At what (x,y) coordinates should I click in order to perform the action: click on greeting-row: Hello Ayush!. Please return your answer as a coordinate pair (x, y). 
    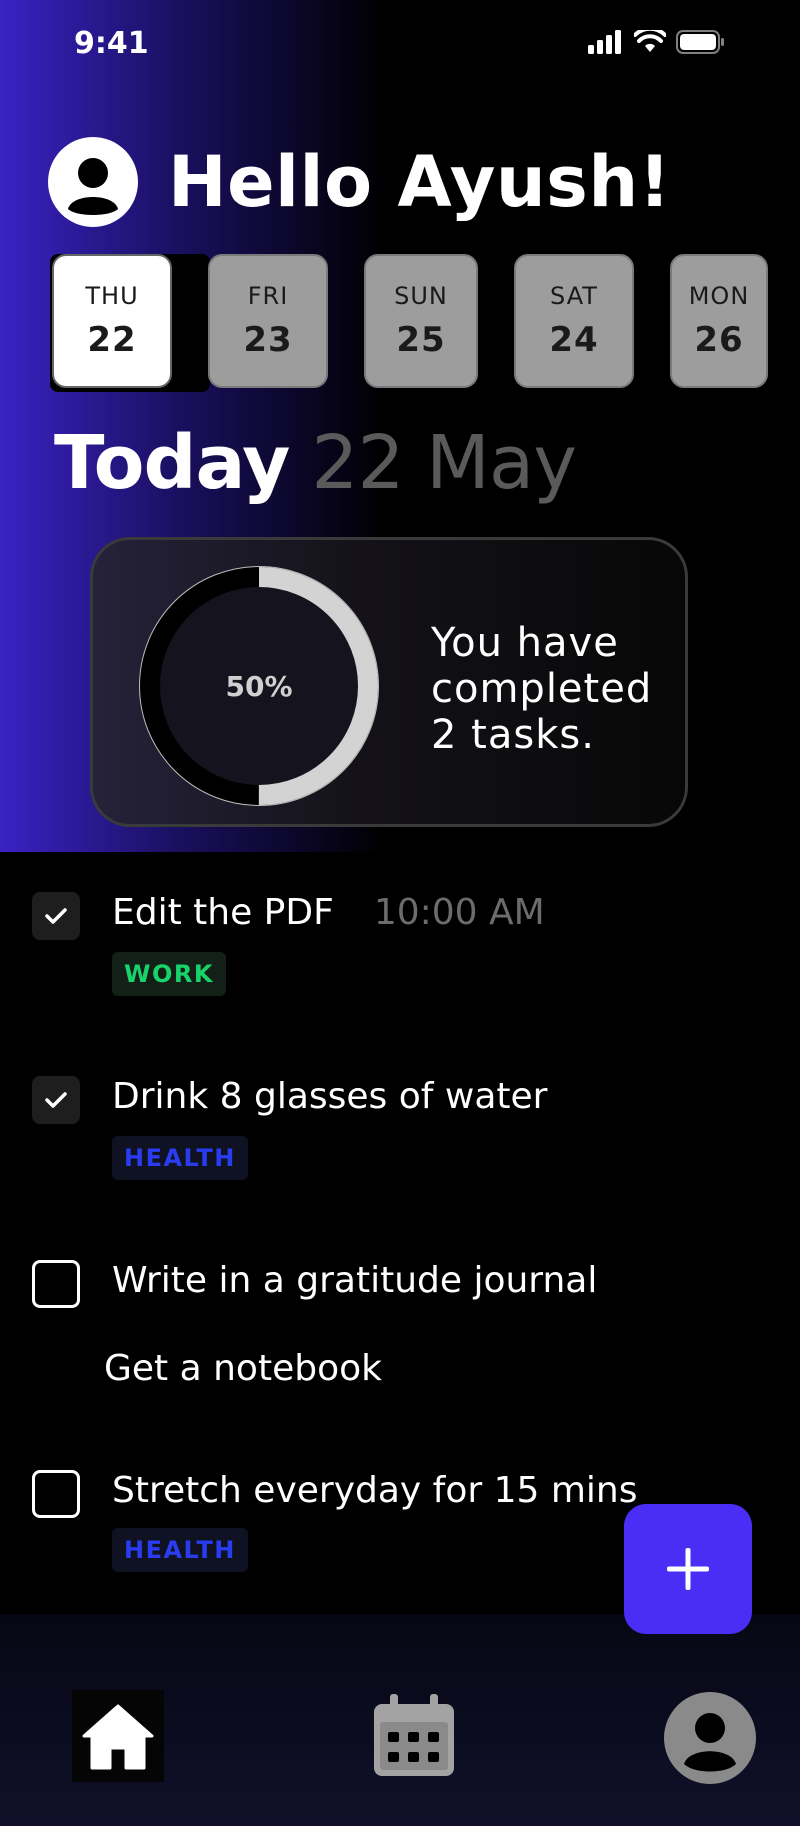
    Looking at the image, I should click on (359, 182).